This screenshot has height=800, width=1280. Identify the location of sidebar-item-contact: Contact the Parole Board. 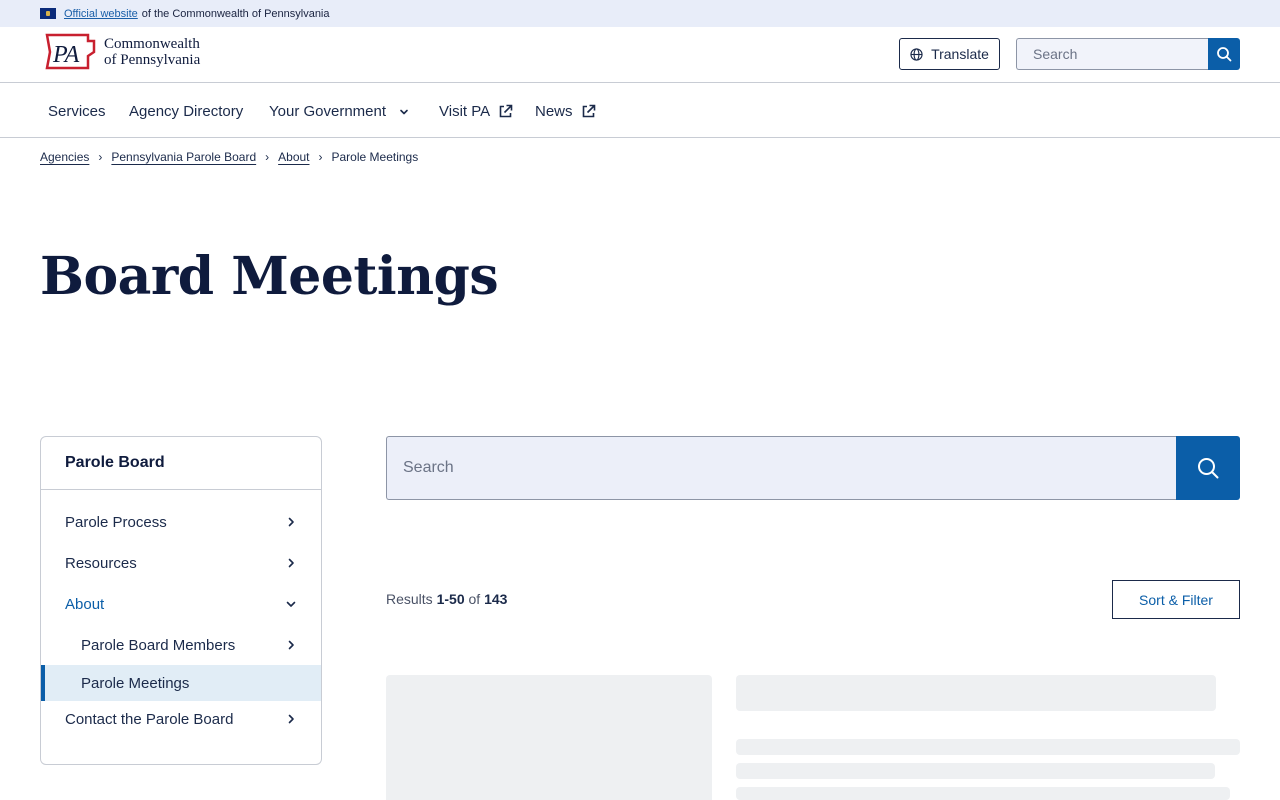
(181, 719).